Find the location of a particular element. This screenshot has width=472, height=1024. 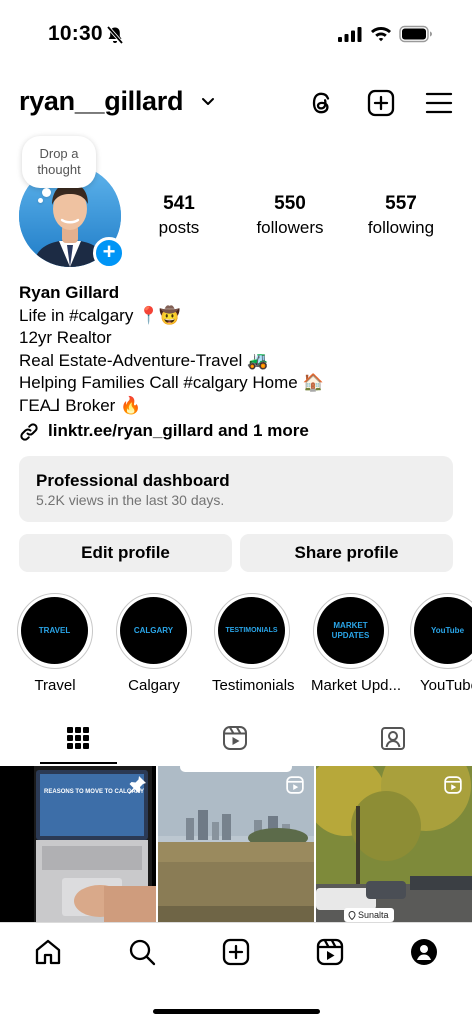

post-thumbnail: Sunalta is located at coordinates (394, 844).